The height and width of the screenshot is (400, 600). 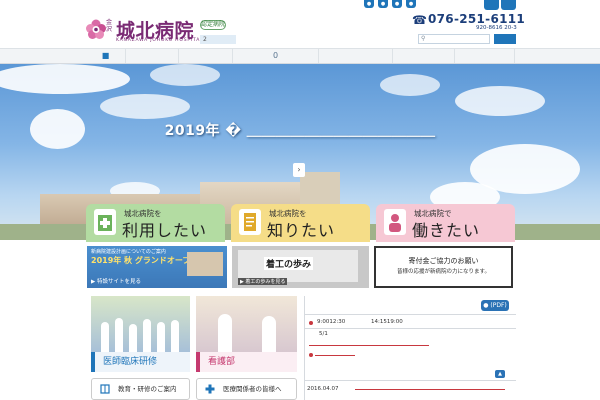 What do you see at coordinates (246, 362) in the screenshot?
I see `nursing-caption: 看護部` at bounding box center [246, 362].